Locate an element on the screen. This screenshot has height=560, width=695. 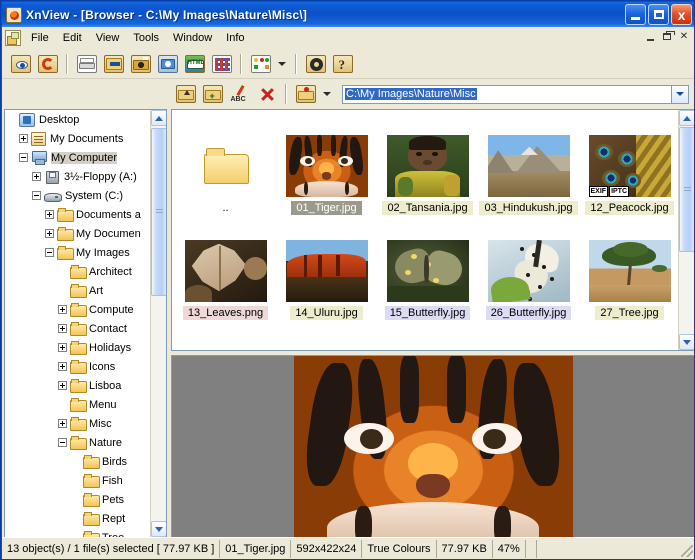
html-gallery-button: HTML is located at coordinates (194, 64).